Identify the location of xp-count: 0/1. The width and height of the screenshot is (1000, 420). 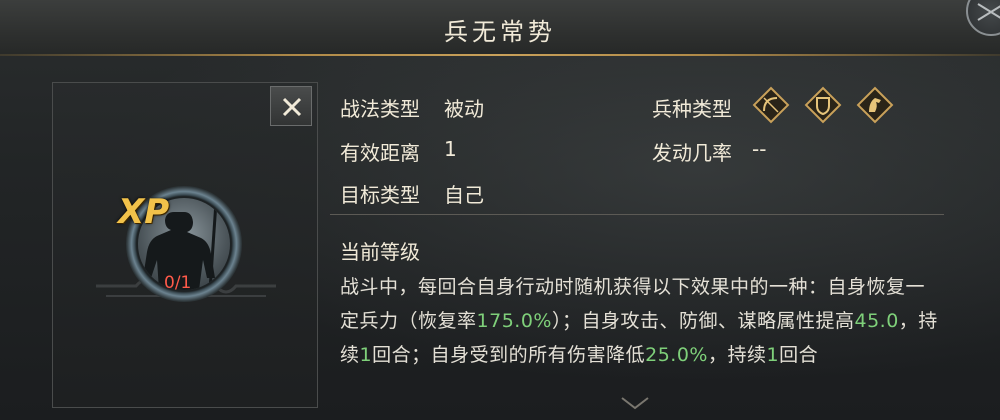
(178, 283).